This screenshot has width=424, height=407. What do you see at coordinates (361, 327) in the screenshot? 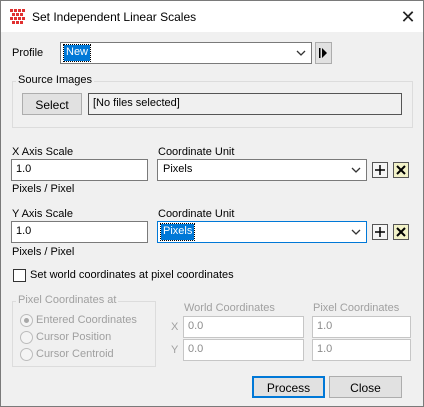
I see `pixel-x-input: 1.0` at bounding box center [361, 327].